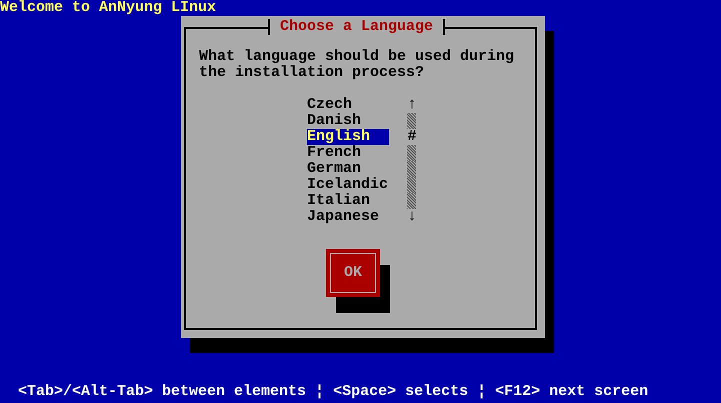  I want to click on screen-title: Welcome to AnNyung LInux, so click(108, 8).